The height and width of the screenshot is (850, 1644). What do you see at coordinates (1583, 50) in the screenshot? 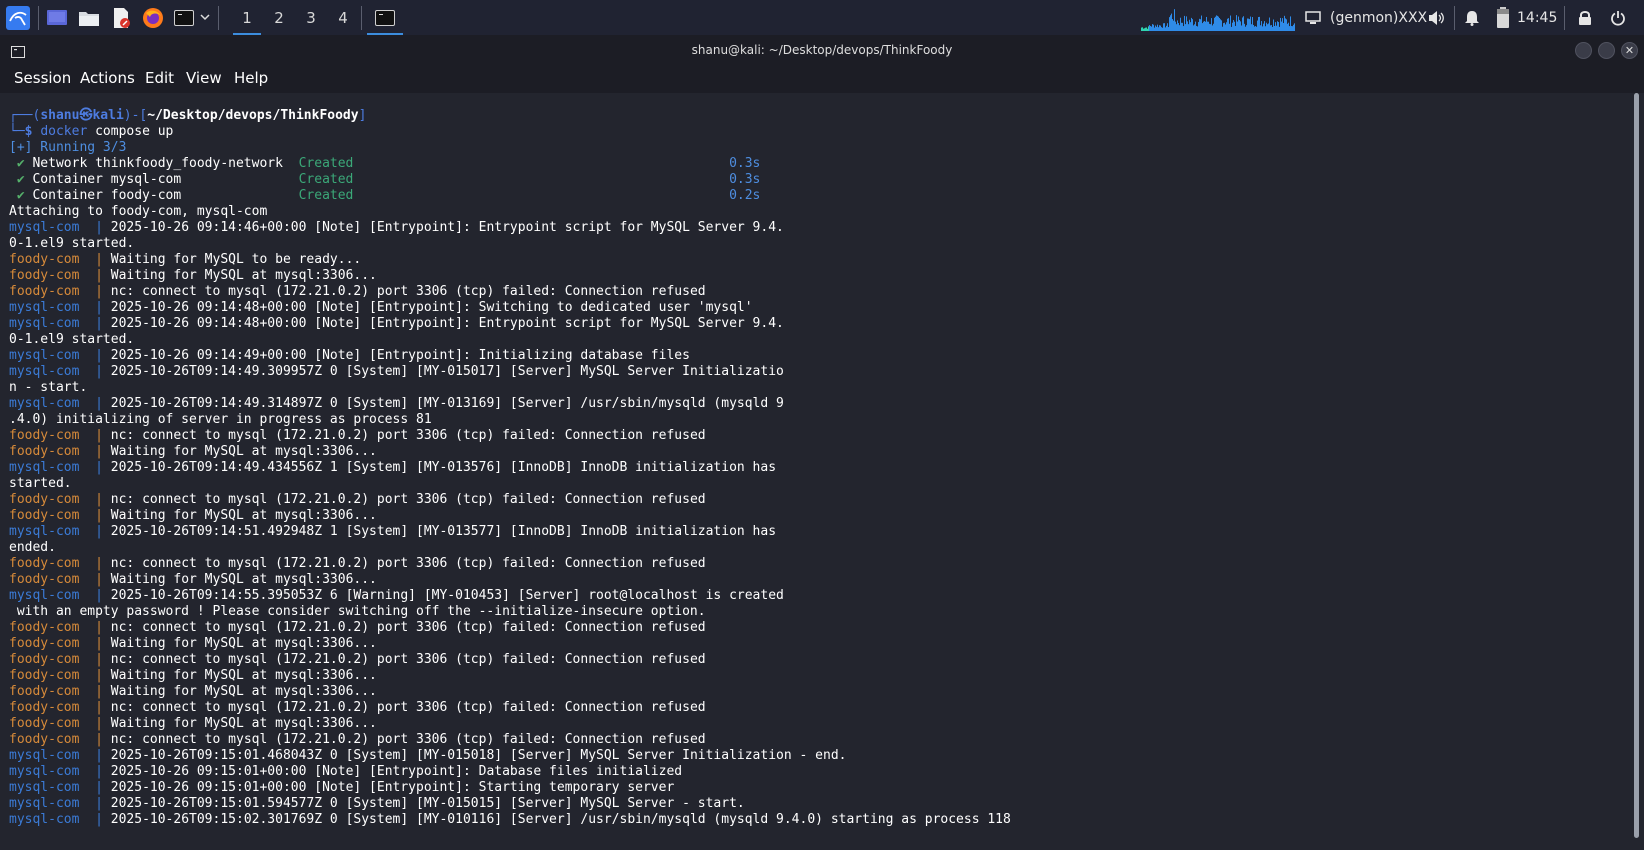
I see `minimize-button` at bounding box center [1583, 50].